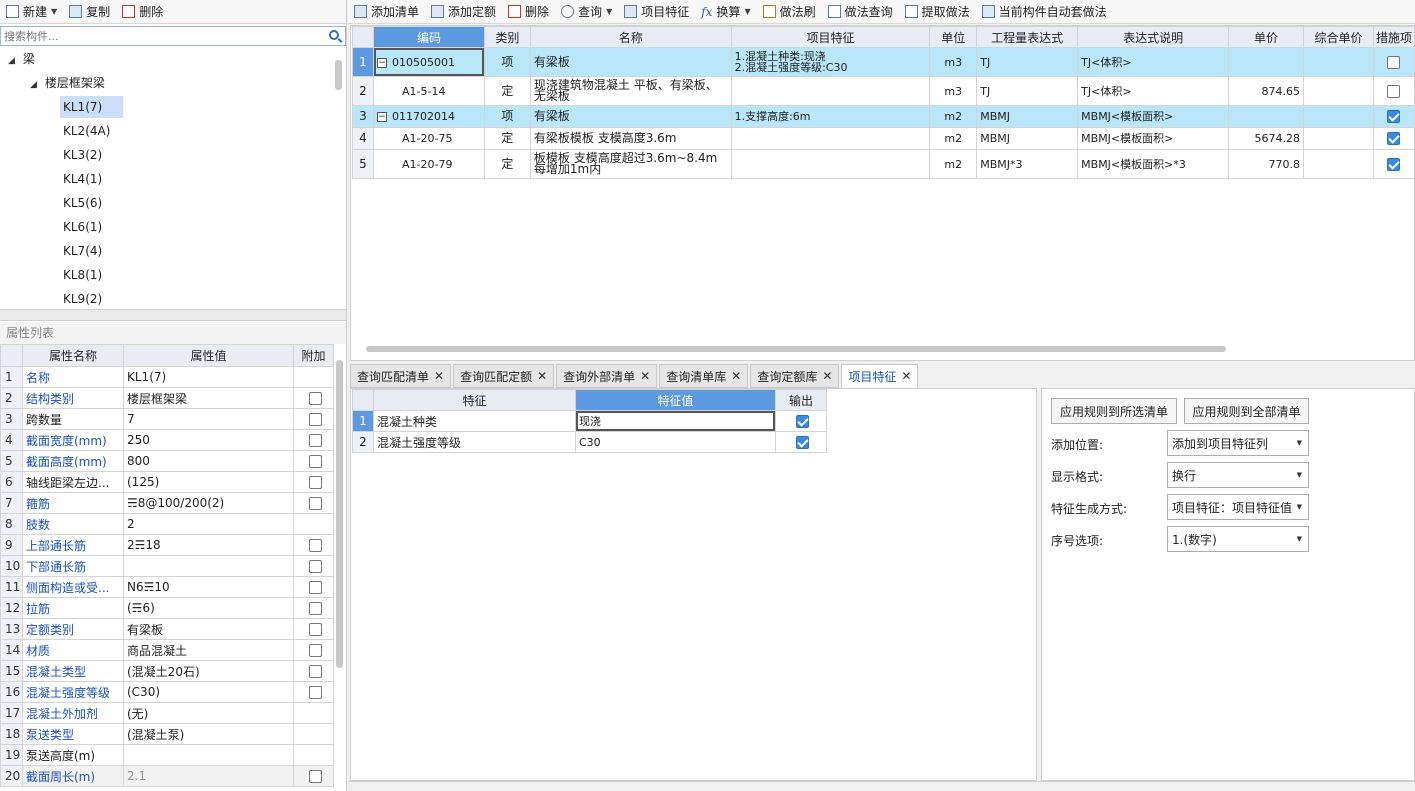  What do you see at coordinates (167, 461) in the screenshot?
I see `property-row: 5 截面高度(mm) 800` at bounding box center [167, 461].